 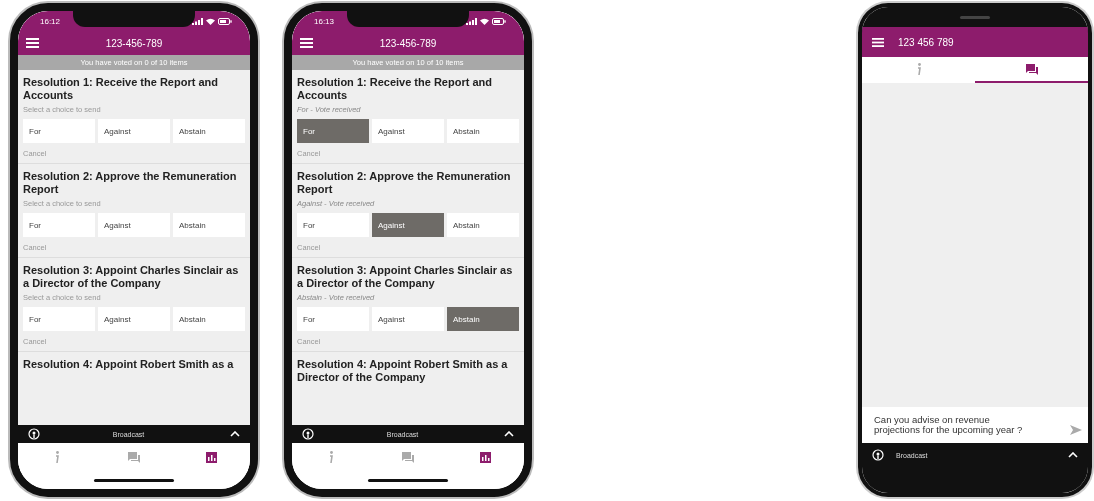 I want to click on meeting-id-title: 123 456 789, so click(x=926, y=42).